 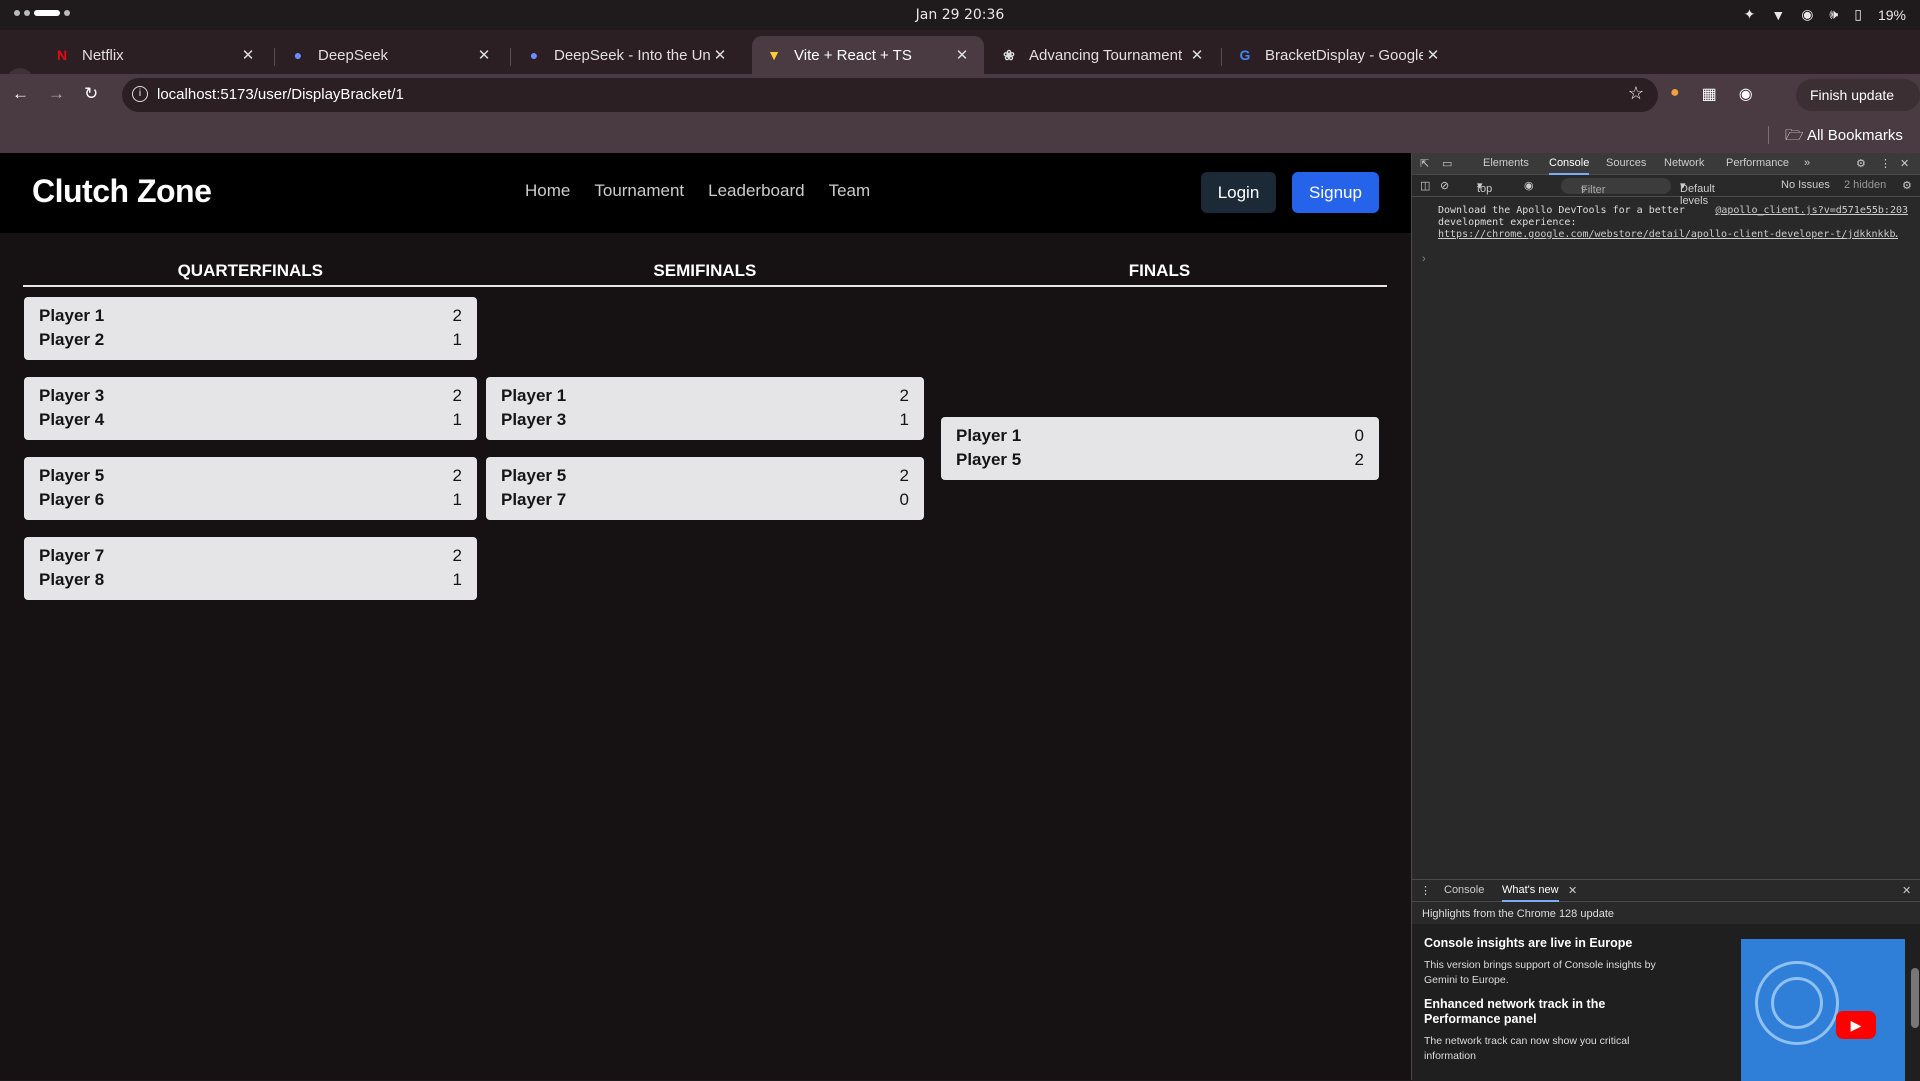 I want to click on tab-title: DeepSeek, so click(x=353, y=55).